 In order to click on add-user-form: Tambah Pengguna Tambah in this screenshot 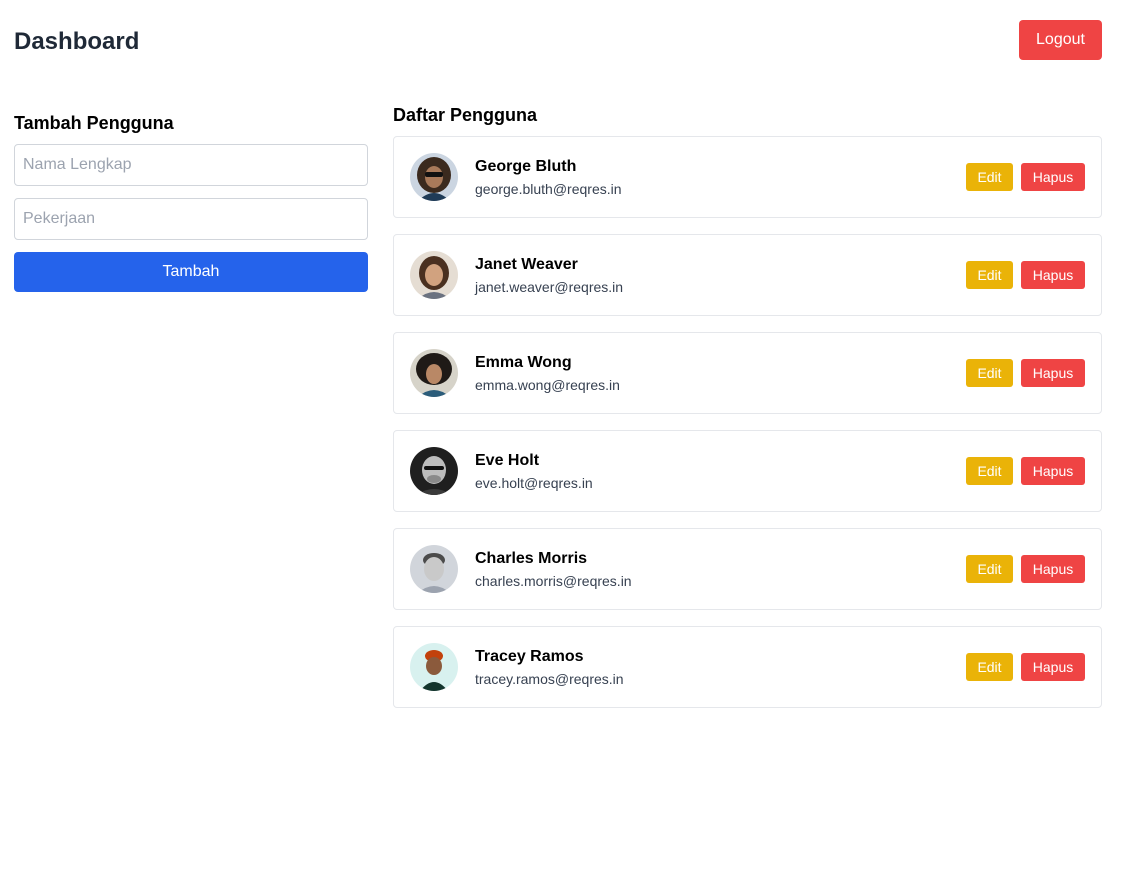, I will do `click(191, 202)`.